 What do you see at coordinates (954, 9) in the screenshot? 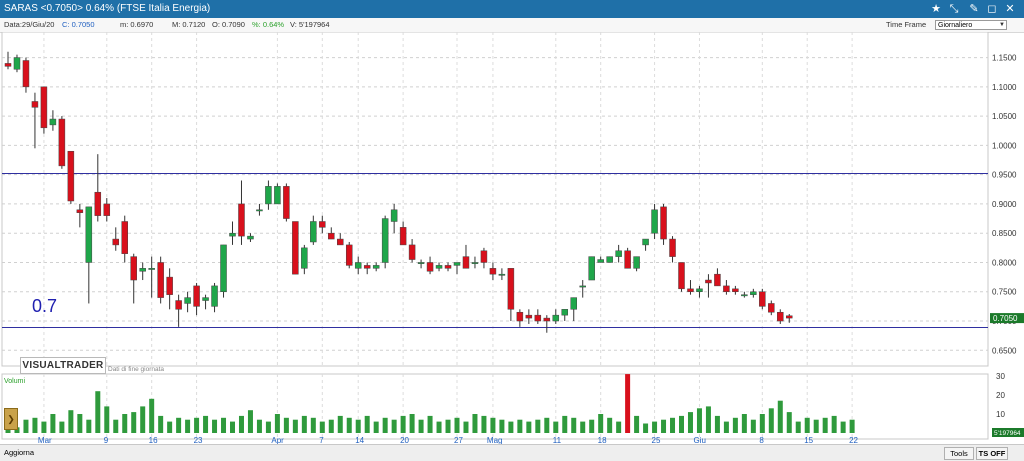
I see `tools-icon: ⤡` at bounding box center [954, 9].